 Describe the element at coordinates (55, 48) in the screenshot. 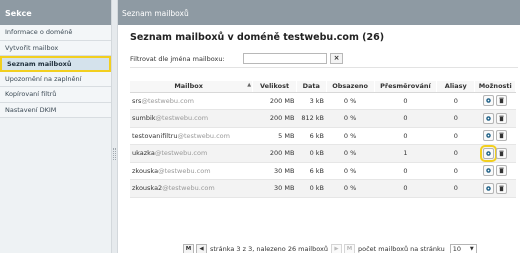

I see `sidebar-item-create-mailbox: Vytvořit mailbox` at that location.